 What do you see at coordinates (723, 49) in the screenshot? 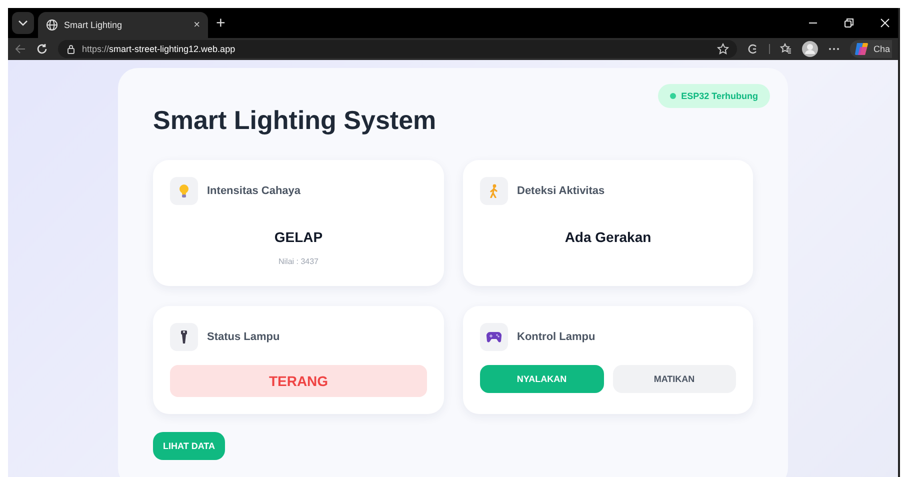
I see `star-icon` at bounding box center [723, 49].